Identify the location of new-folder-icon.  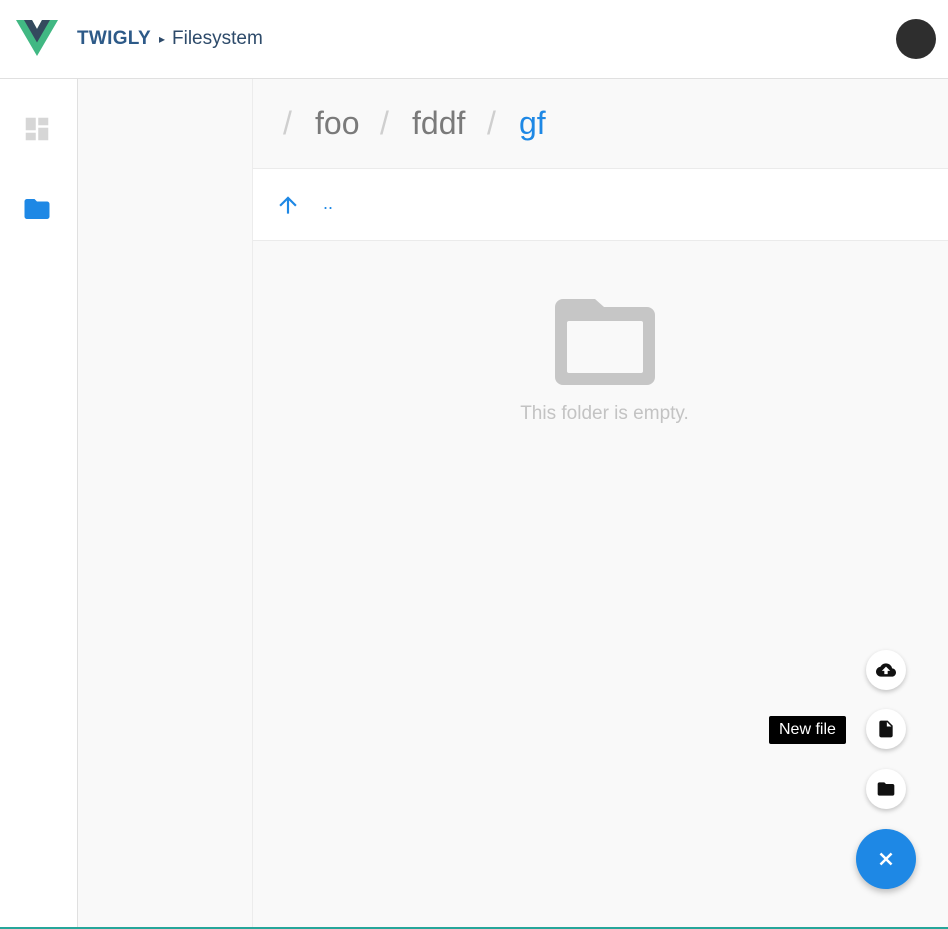
(886, 789).